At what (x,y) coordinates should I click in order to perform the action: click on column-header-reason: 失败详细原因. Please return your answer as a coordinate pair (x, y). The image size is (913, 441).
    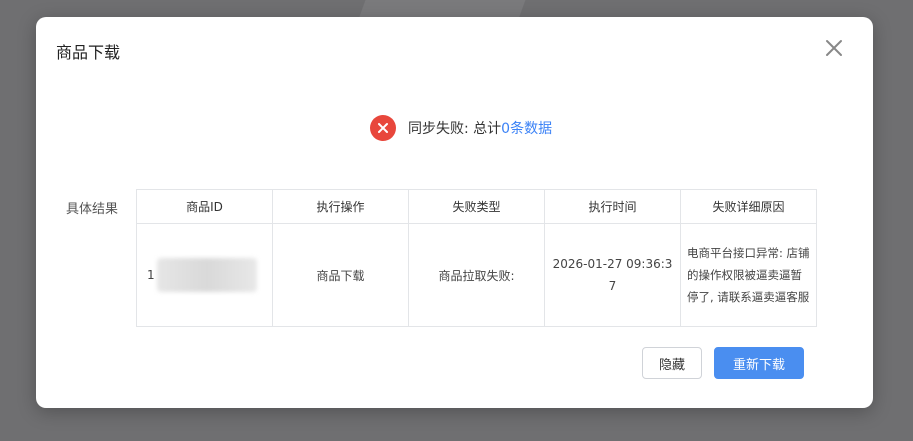
    Looking at the image, I should click on (748, 206).